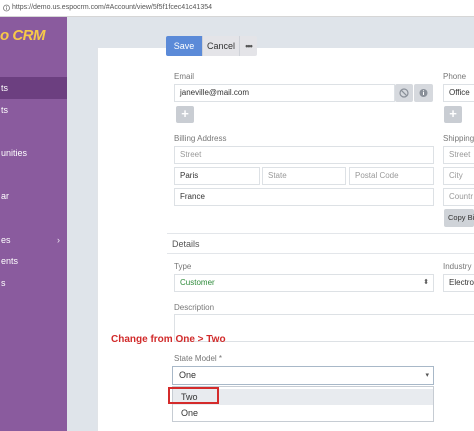 The image size is (474, 431). I want to click on sidebar: o CRM ts ts unities ar es › ents s, so click(33, 224).